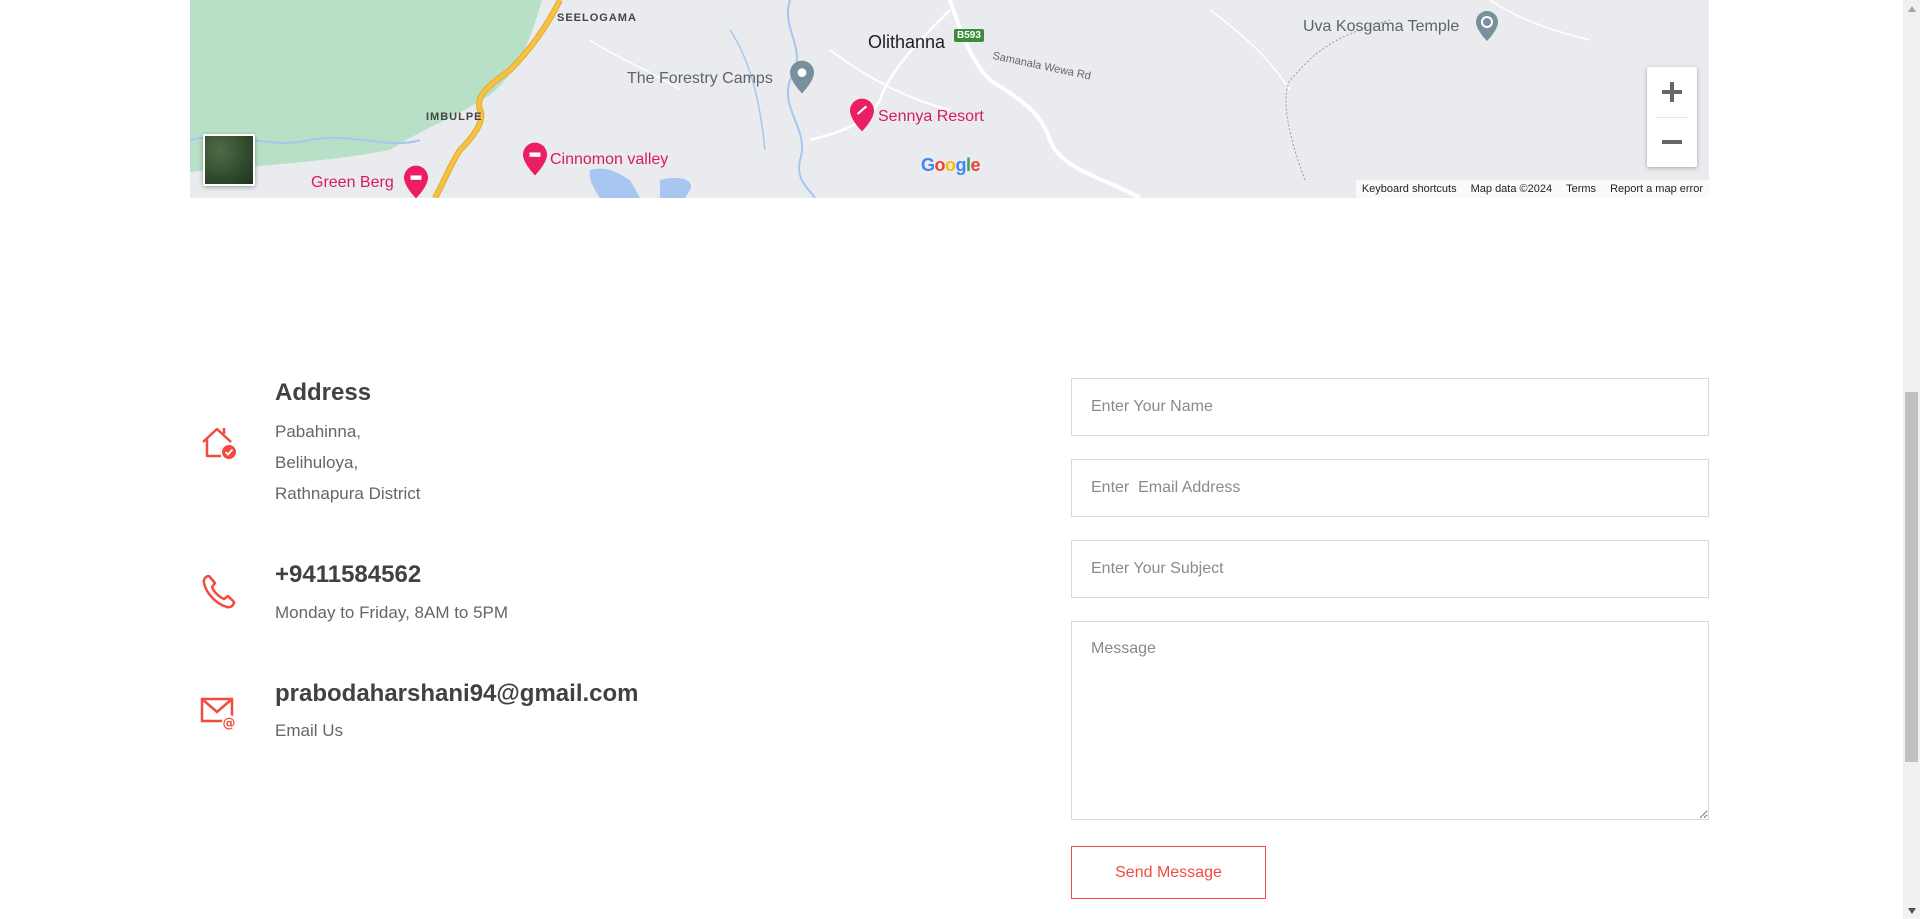 The image size is (1920, 919). Describe the element at coordinates (457, 694) in the screenshot. I see `email-address: prabodaharshani94@gmail.com` at that location.